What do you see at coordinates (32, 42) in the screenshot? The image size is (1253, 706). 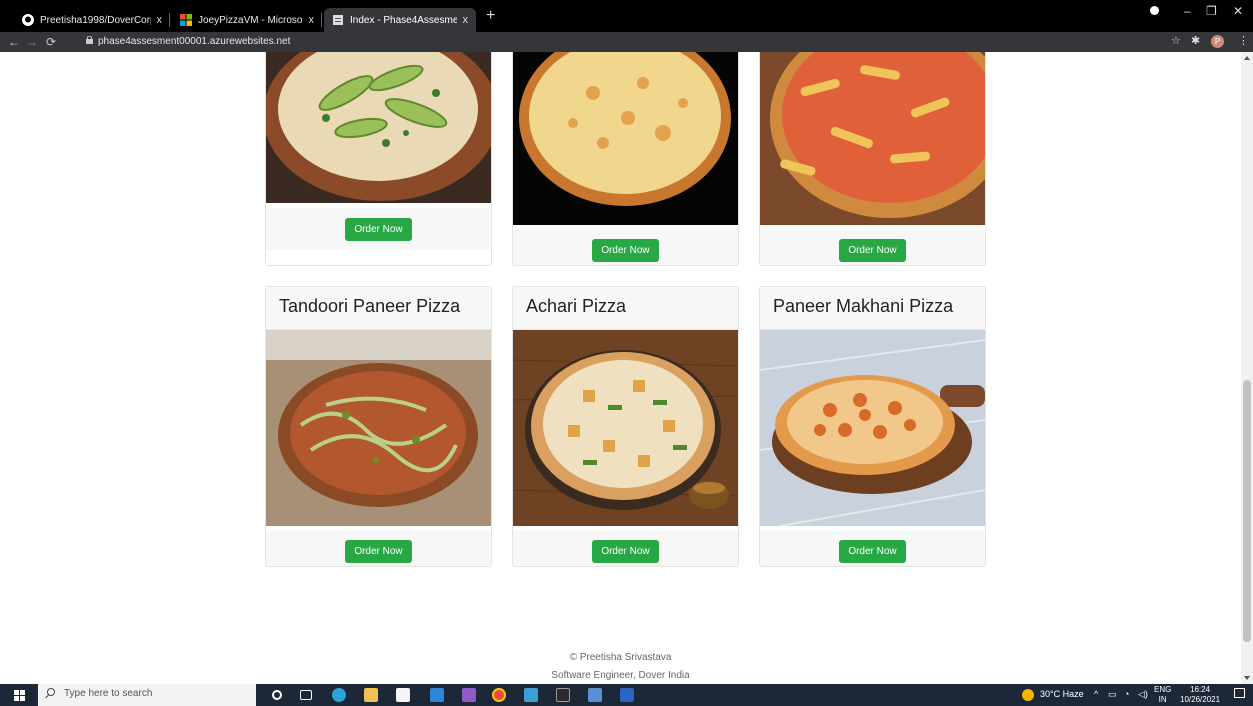 I see `forward-icon: →` at bounding box center [32, 42].